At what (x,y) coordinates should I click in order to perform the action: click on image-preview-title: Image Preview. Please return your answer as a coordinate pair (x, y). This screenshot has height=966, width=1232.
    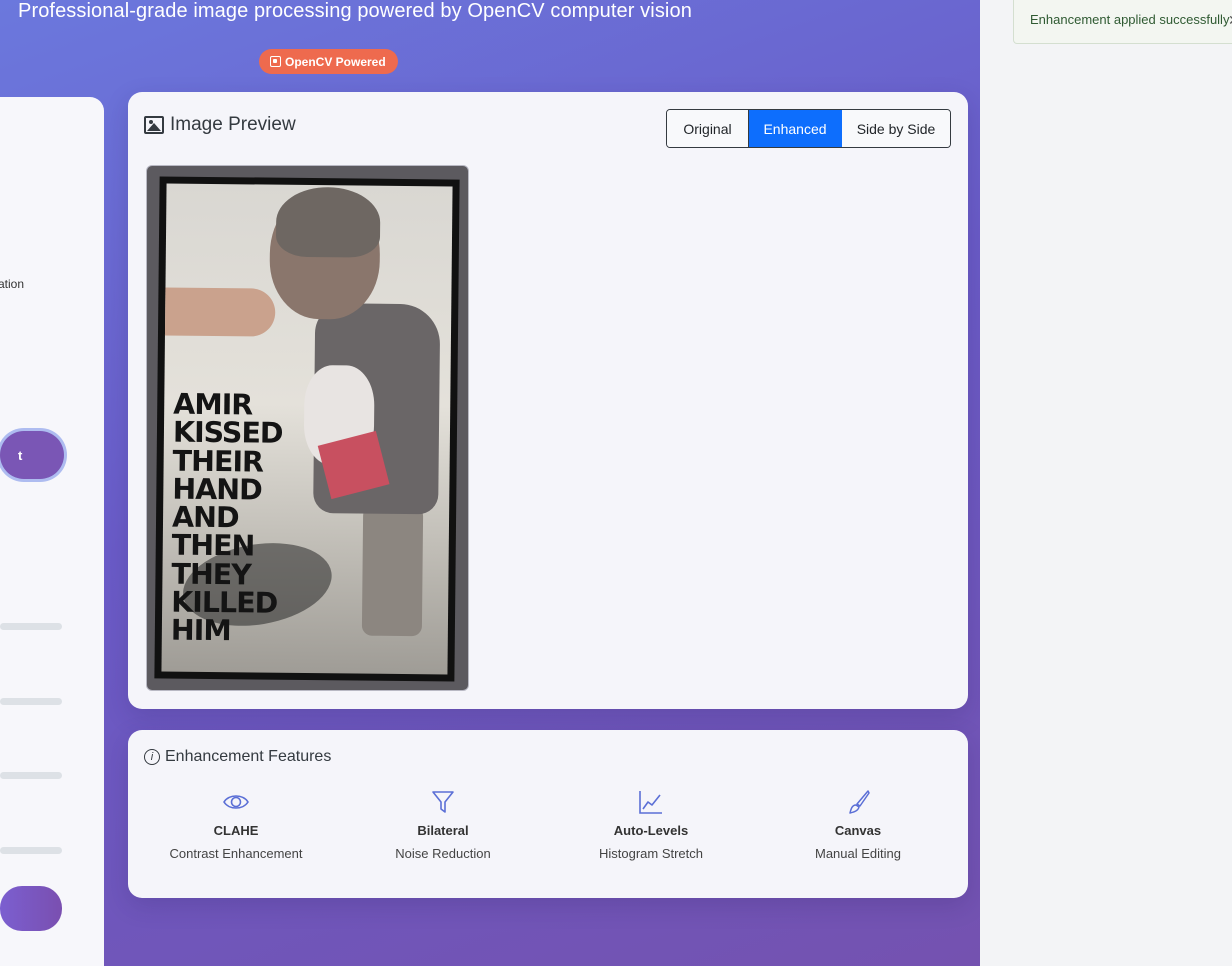
    Looking at the image, I should click on (233, 124).